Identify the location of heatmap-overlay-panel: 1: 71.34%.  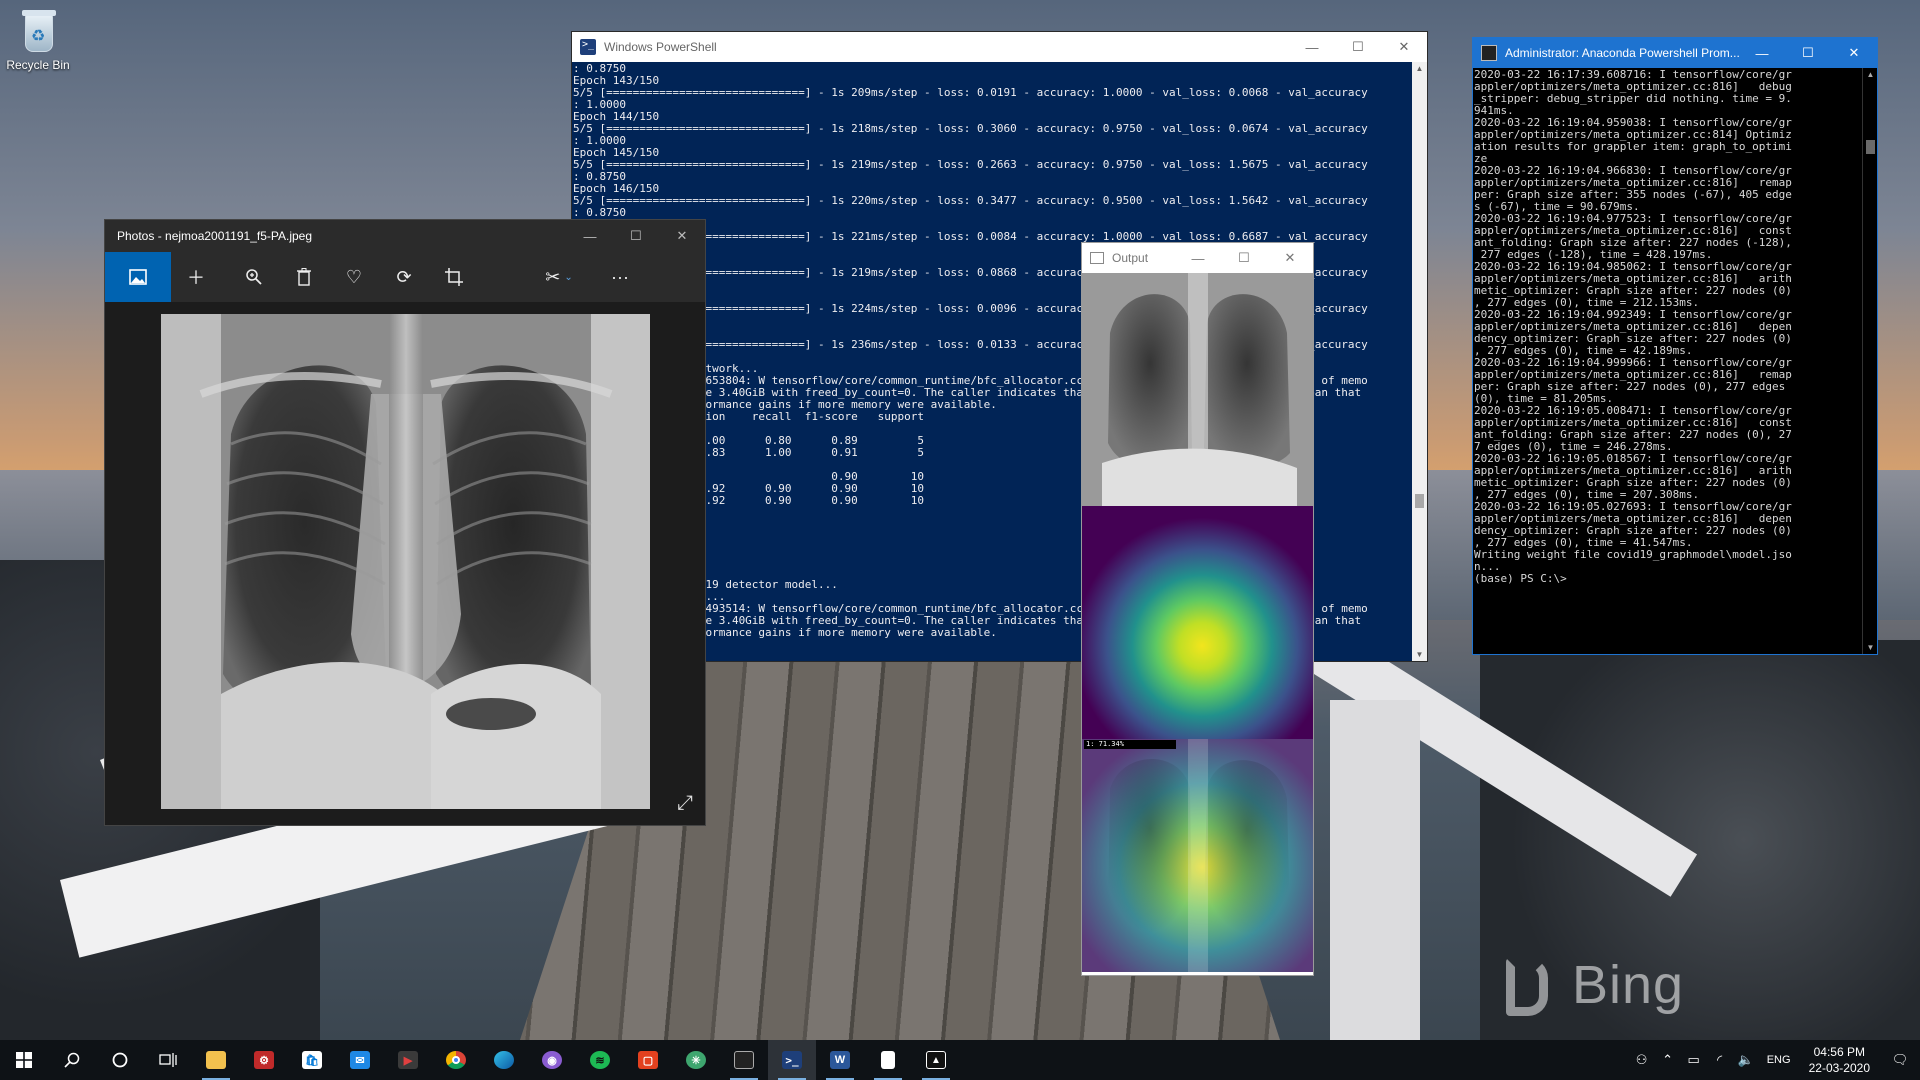
(1197, 855).